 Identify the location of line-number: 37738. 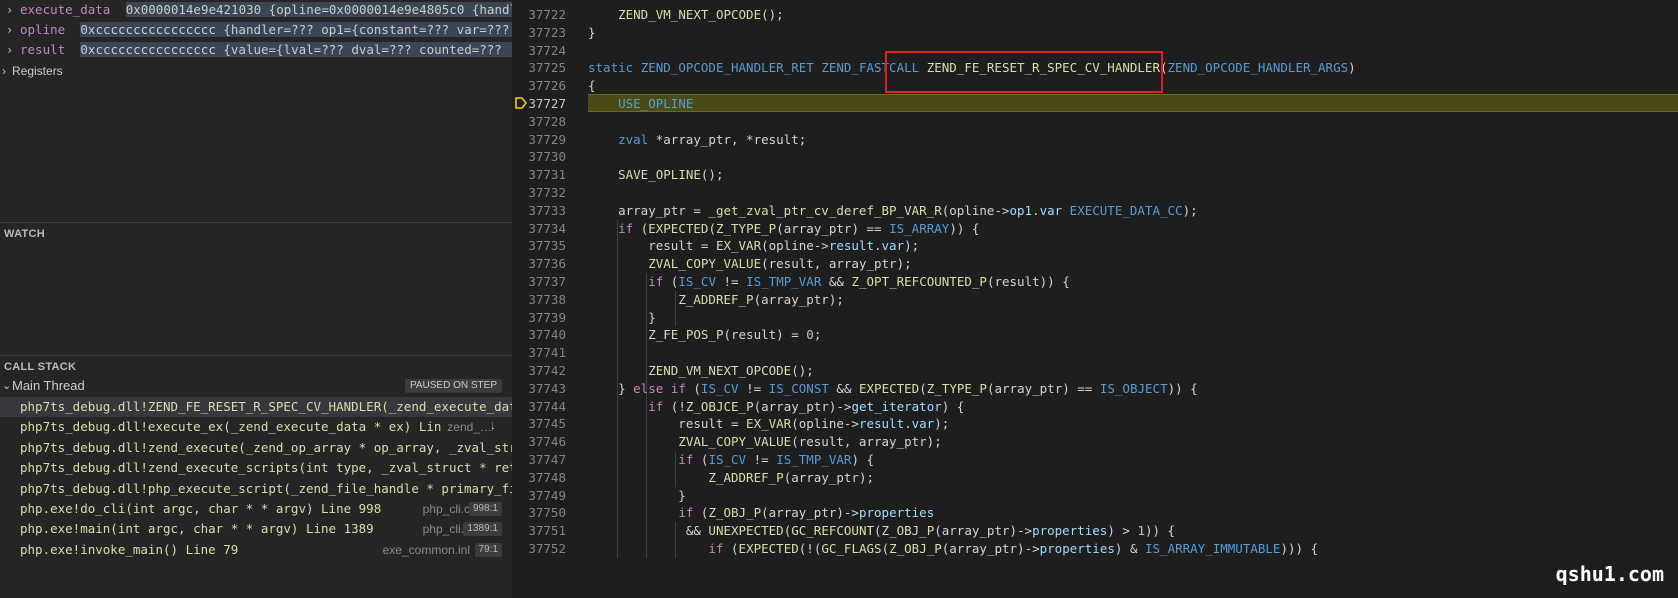
(547, 299).